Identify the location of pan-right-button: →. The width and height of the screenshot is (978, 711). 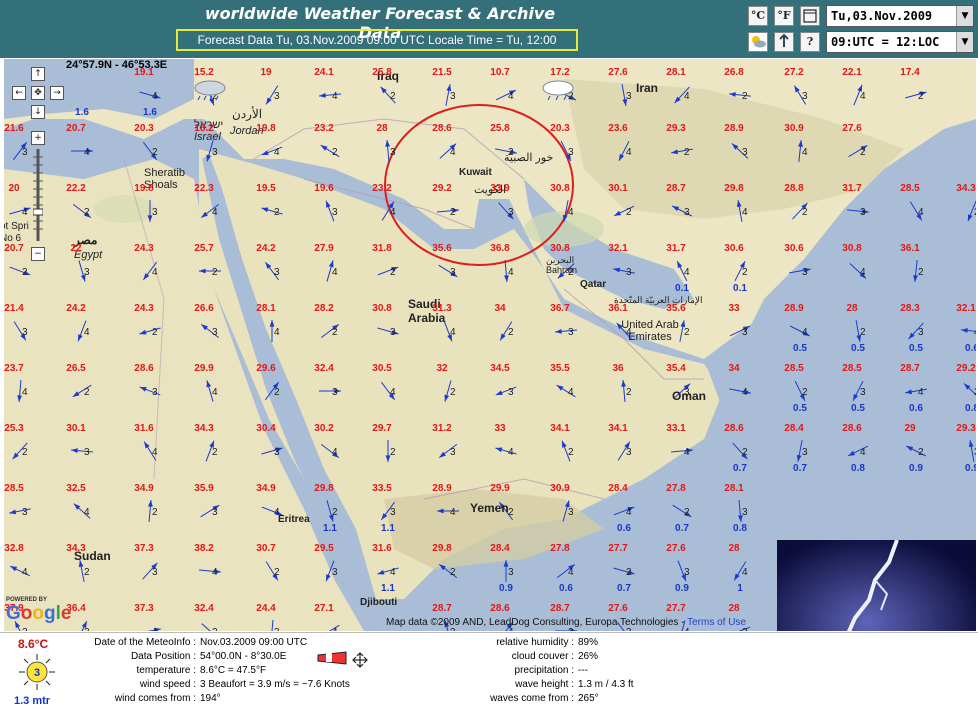
(57, 93).